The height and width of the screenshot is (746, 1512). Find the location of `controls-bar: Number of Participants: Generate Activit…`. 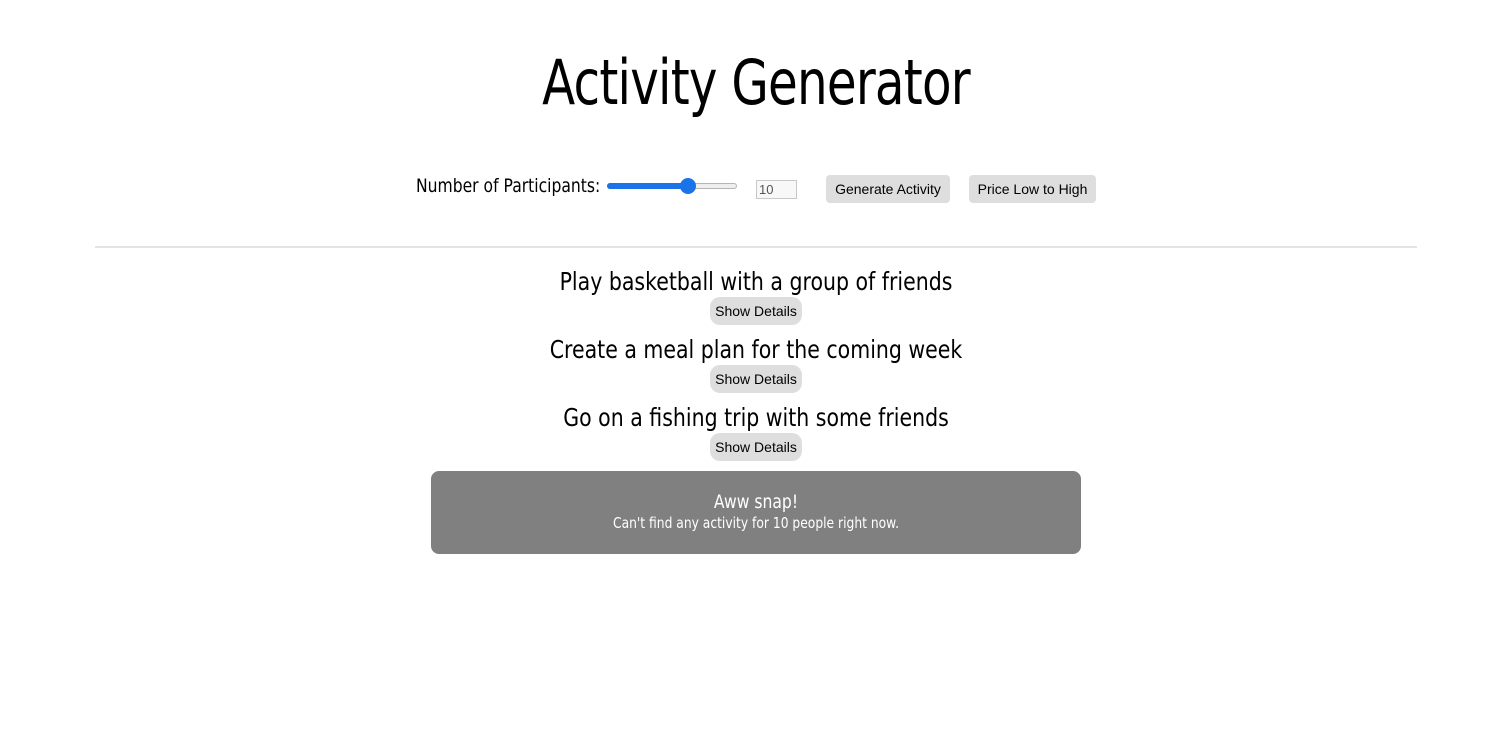

controls-bar: Number of Participants: Generate Activit… is located at coordinates (756, 189).